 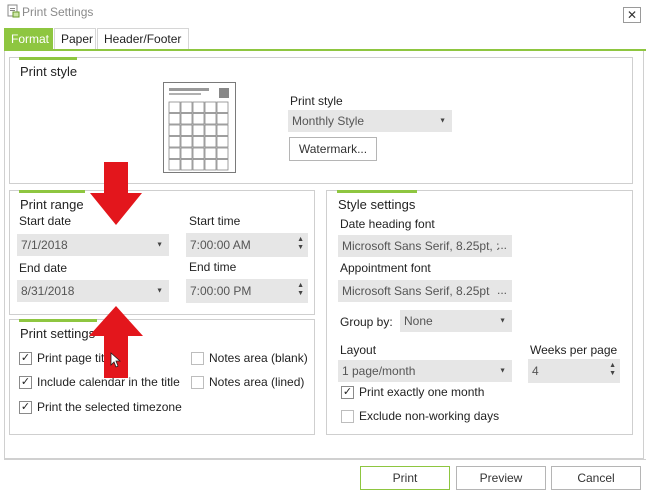 What do you see at coordinates (116, 270) in the screenshot?
I see `annotation-overlay` at bounding box center [116, 270].